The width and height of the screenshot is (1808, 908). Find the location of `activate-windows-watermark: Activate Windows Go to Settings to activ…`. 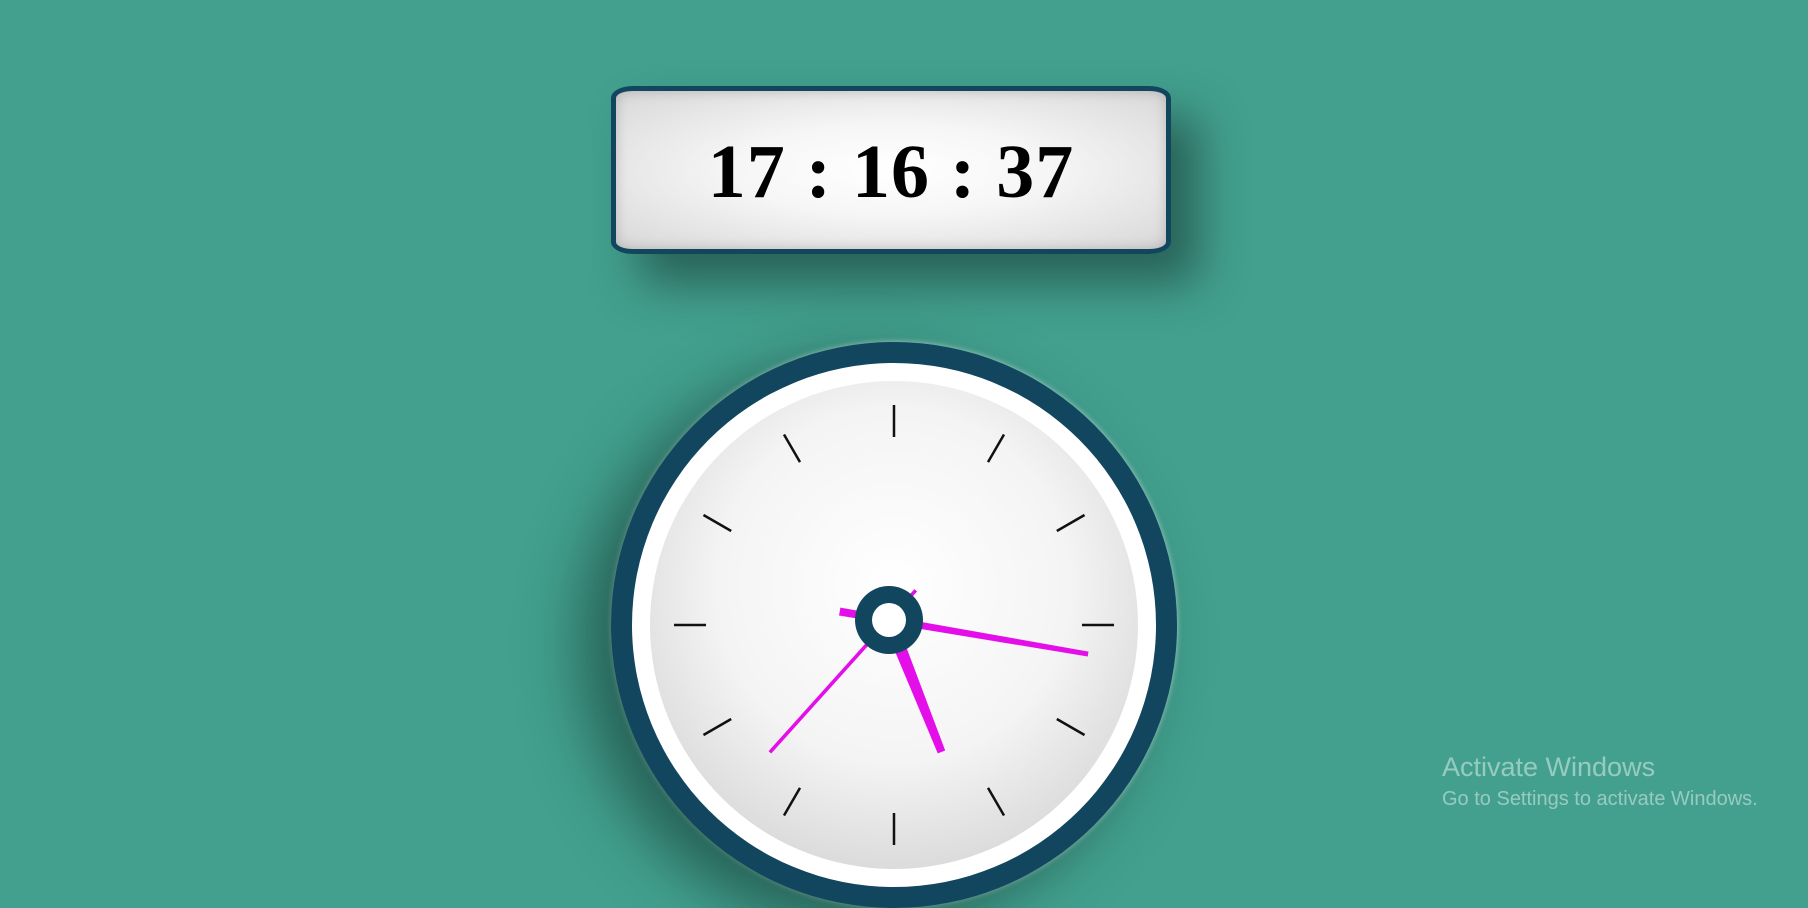

activate-windows-watermark: Activate Windows Go to Settings to activ… is located at coordinates (1600, 781).